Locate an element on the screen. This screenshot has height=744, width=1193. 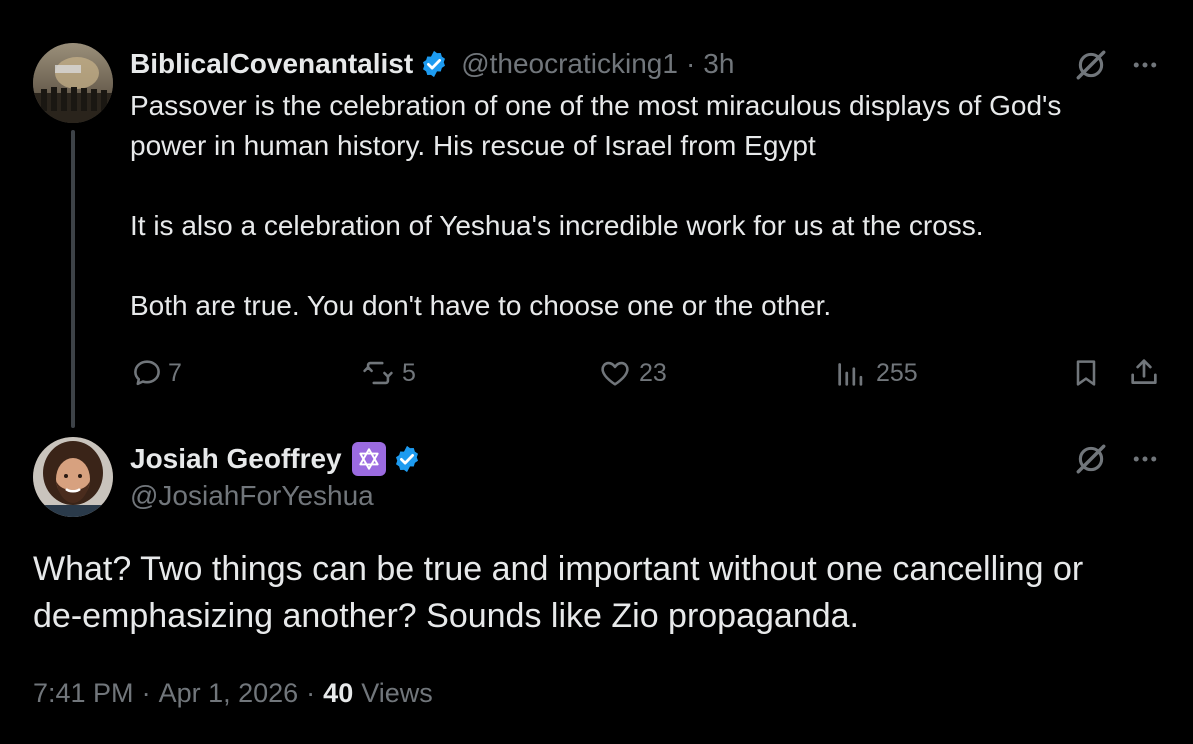
like-count: 23 is located at coordinates (653, 372).